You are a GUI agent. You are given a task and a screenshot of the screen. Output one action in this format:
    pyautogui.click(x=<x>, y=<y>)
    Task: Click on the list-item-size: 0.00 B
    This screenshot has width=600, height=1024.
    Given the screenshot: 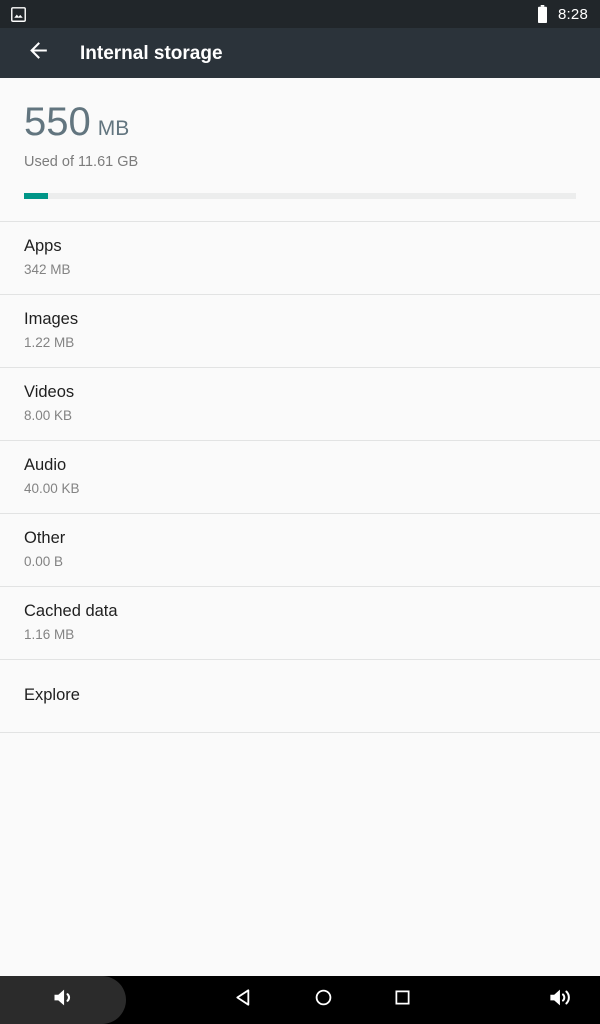 What is the action you would take?
    pyautogui.click(x=44, y=562)
    